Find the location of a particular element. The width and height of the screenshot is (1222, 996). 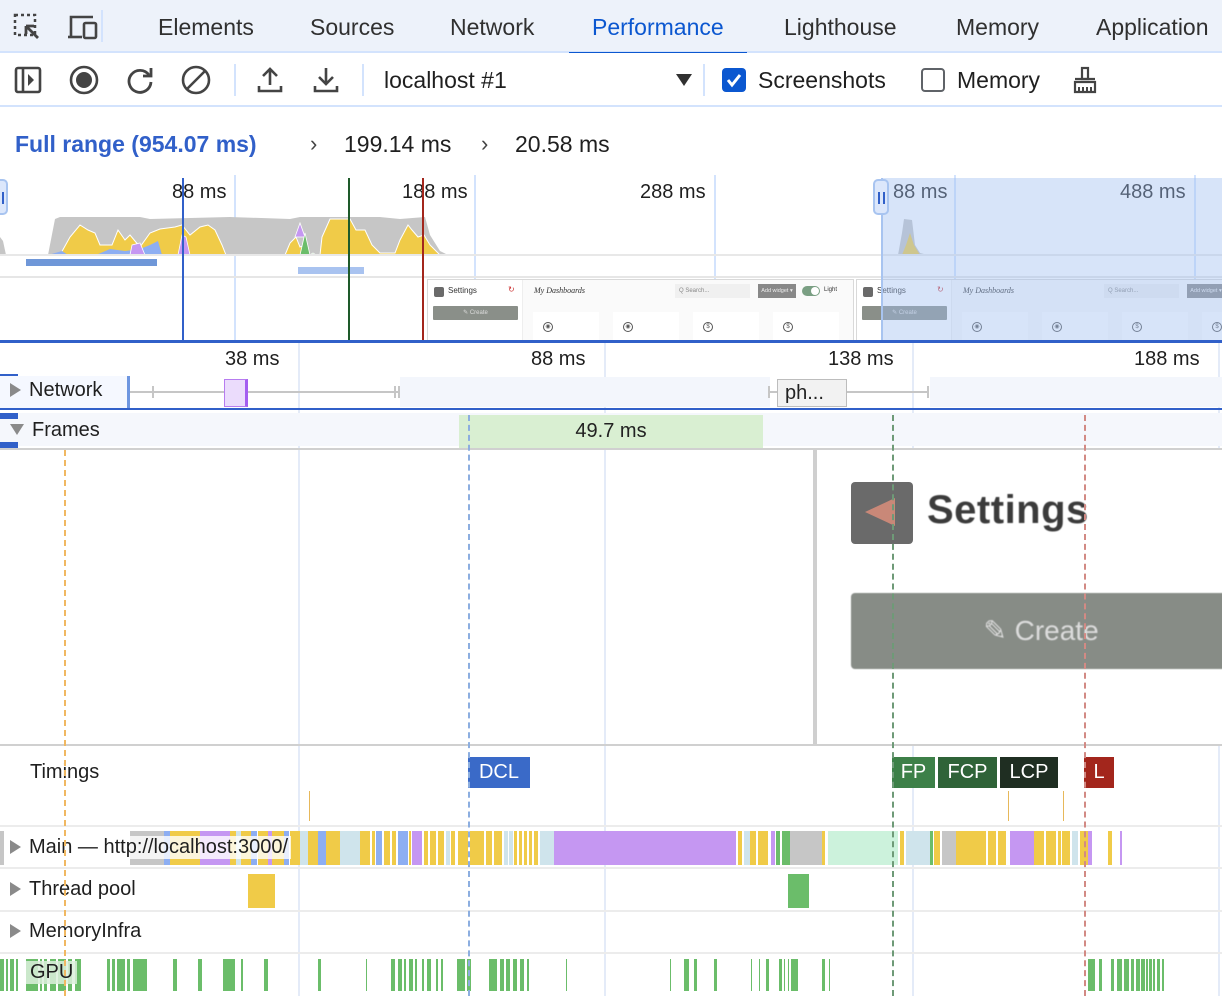

toggle-sidebar-button is located at coordinates (28, 80).